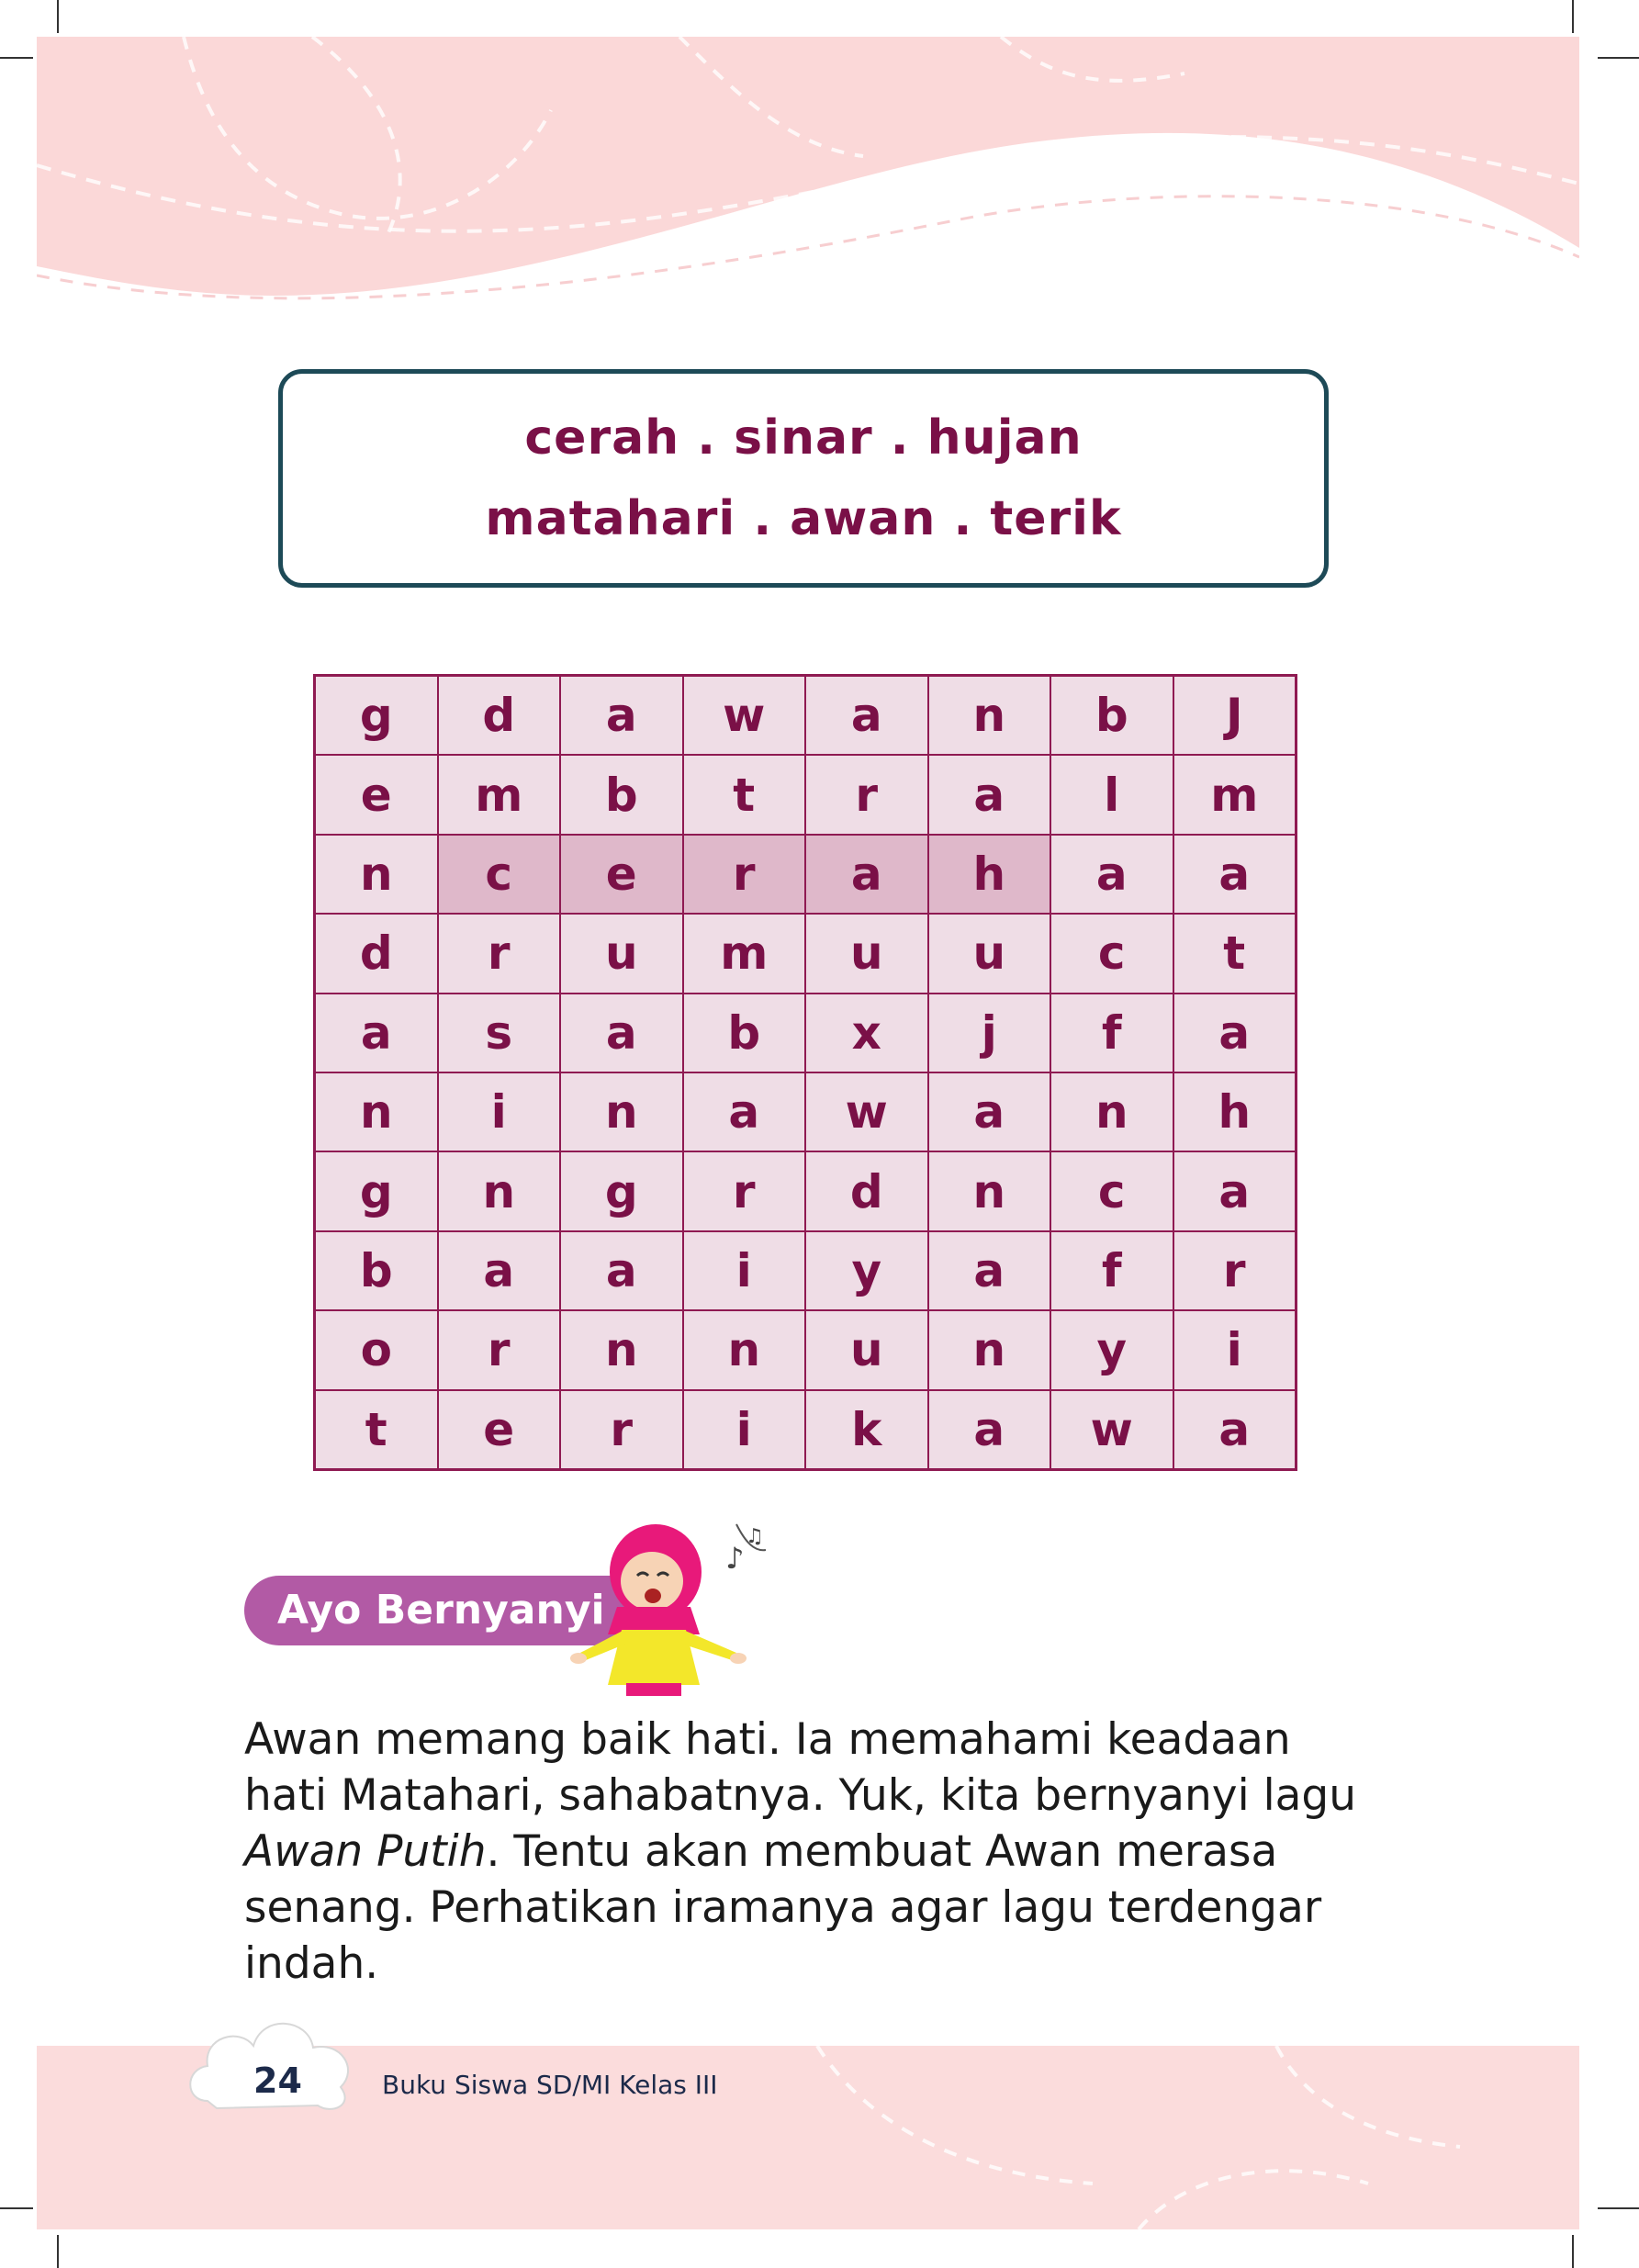 This screenshot has width=1639, height=2268. What do you see at coordinates (988, 1032) in the screenshot?
I see `grid-cell: j` at bounding box center [988, 1032].